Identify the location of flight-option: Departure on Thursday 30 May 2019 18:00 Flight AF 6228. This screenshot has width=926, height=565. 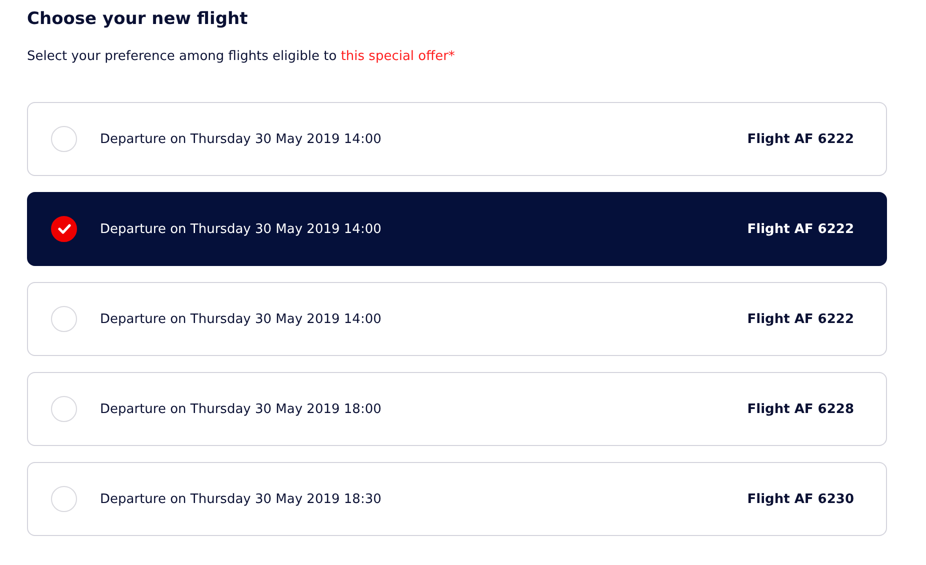
(457, 409).